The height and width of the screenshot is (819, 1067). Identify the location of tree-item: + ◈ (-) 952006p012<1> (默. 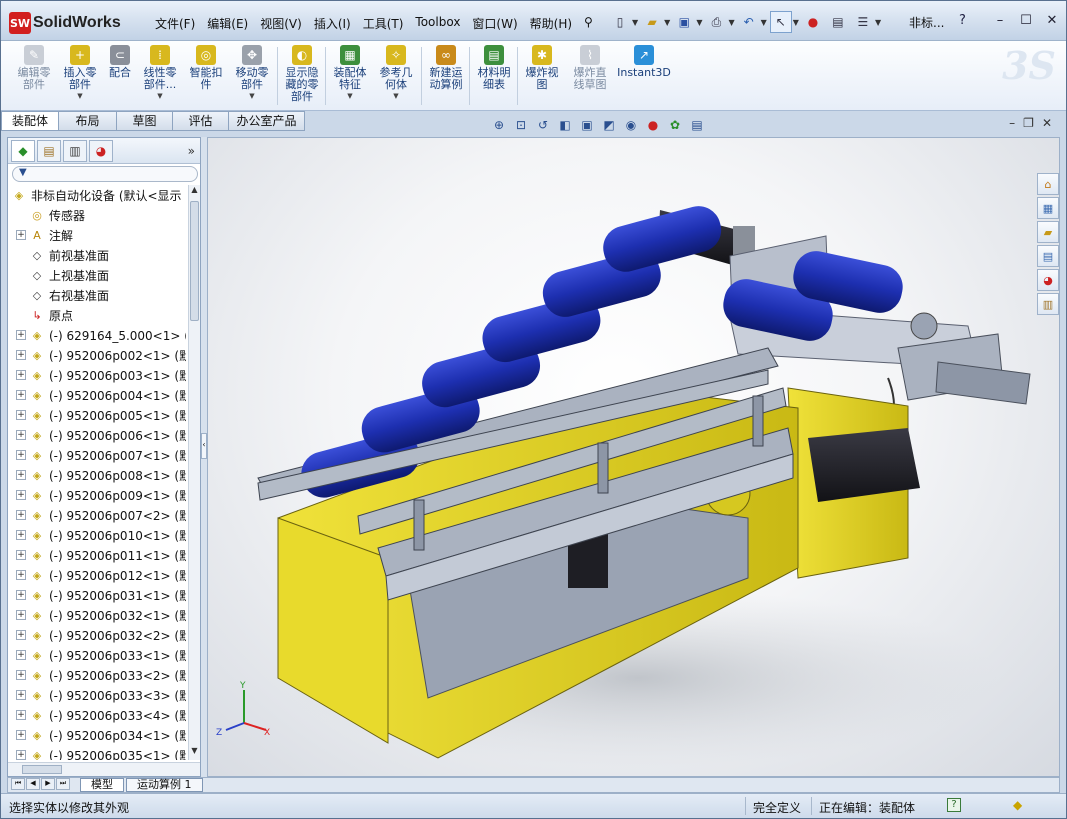
(97, 575).